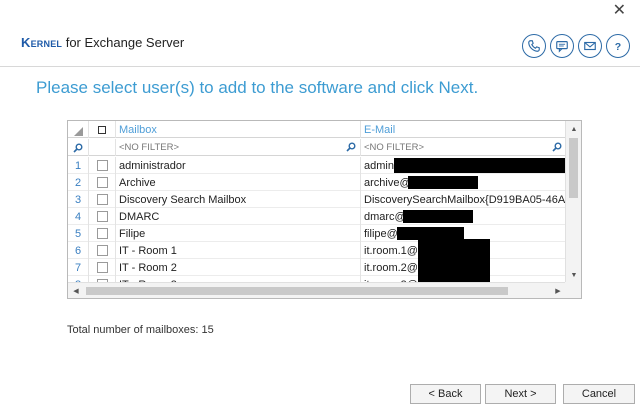  Describe the element at coordinates (465, 199) in the screenshot. I see `email-cell: DiscoverySearchMailbox{D919BA05-46A` at that location.